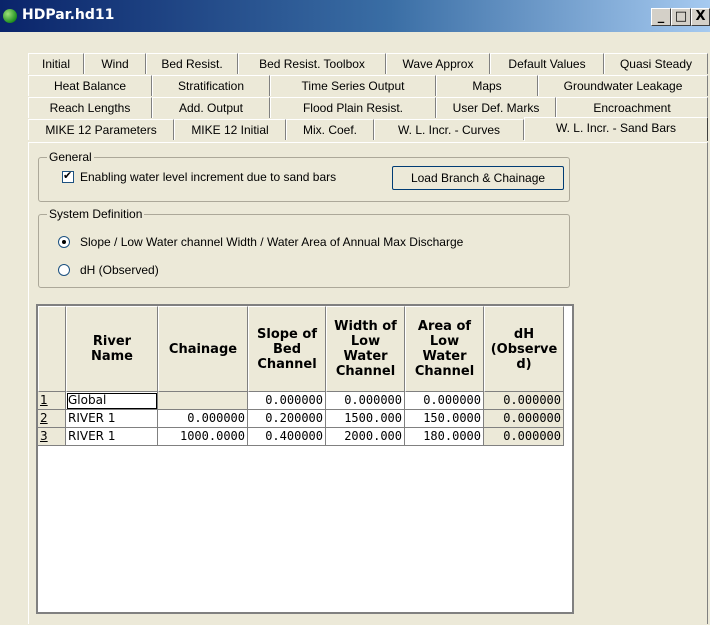 This screenshot has height=625, width=710. What do you see at coordinates (312, 63) in the screenshot?
I see `tab-bed-resist-toolbox: Bed Resist. Toolbox` at bounding box center [312, 63].